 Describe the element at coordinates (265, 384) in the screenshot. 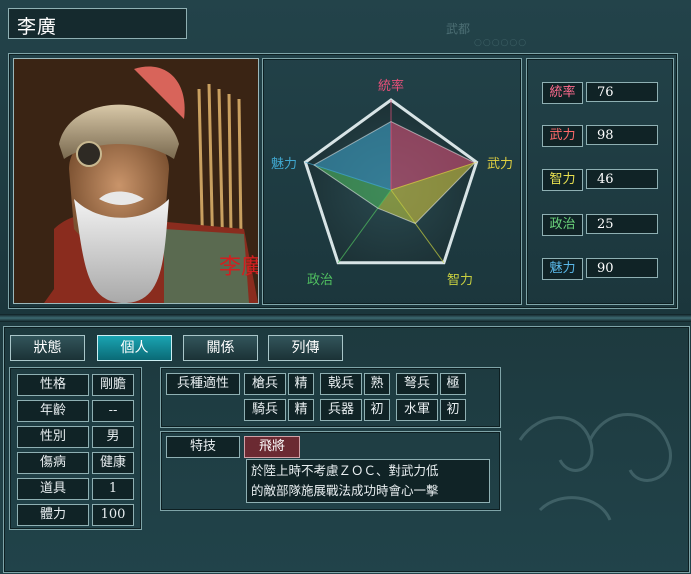

I see `troop-type: 槍兵` at that location.